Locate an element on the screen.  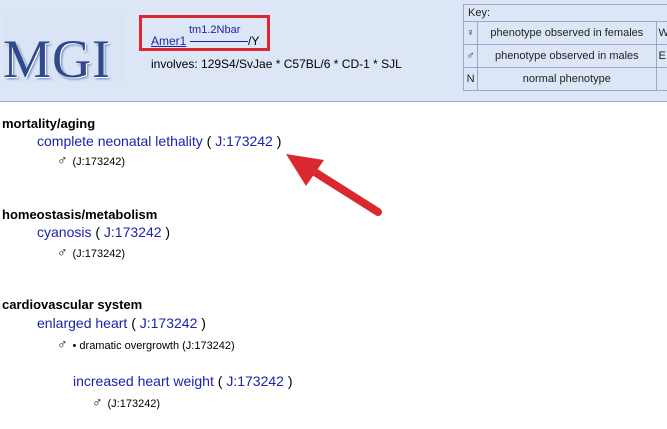
phenotype-term-row: cyanosis ( J:173242 ) is located at coordinates (103, 232).